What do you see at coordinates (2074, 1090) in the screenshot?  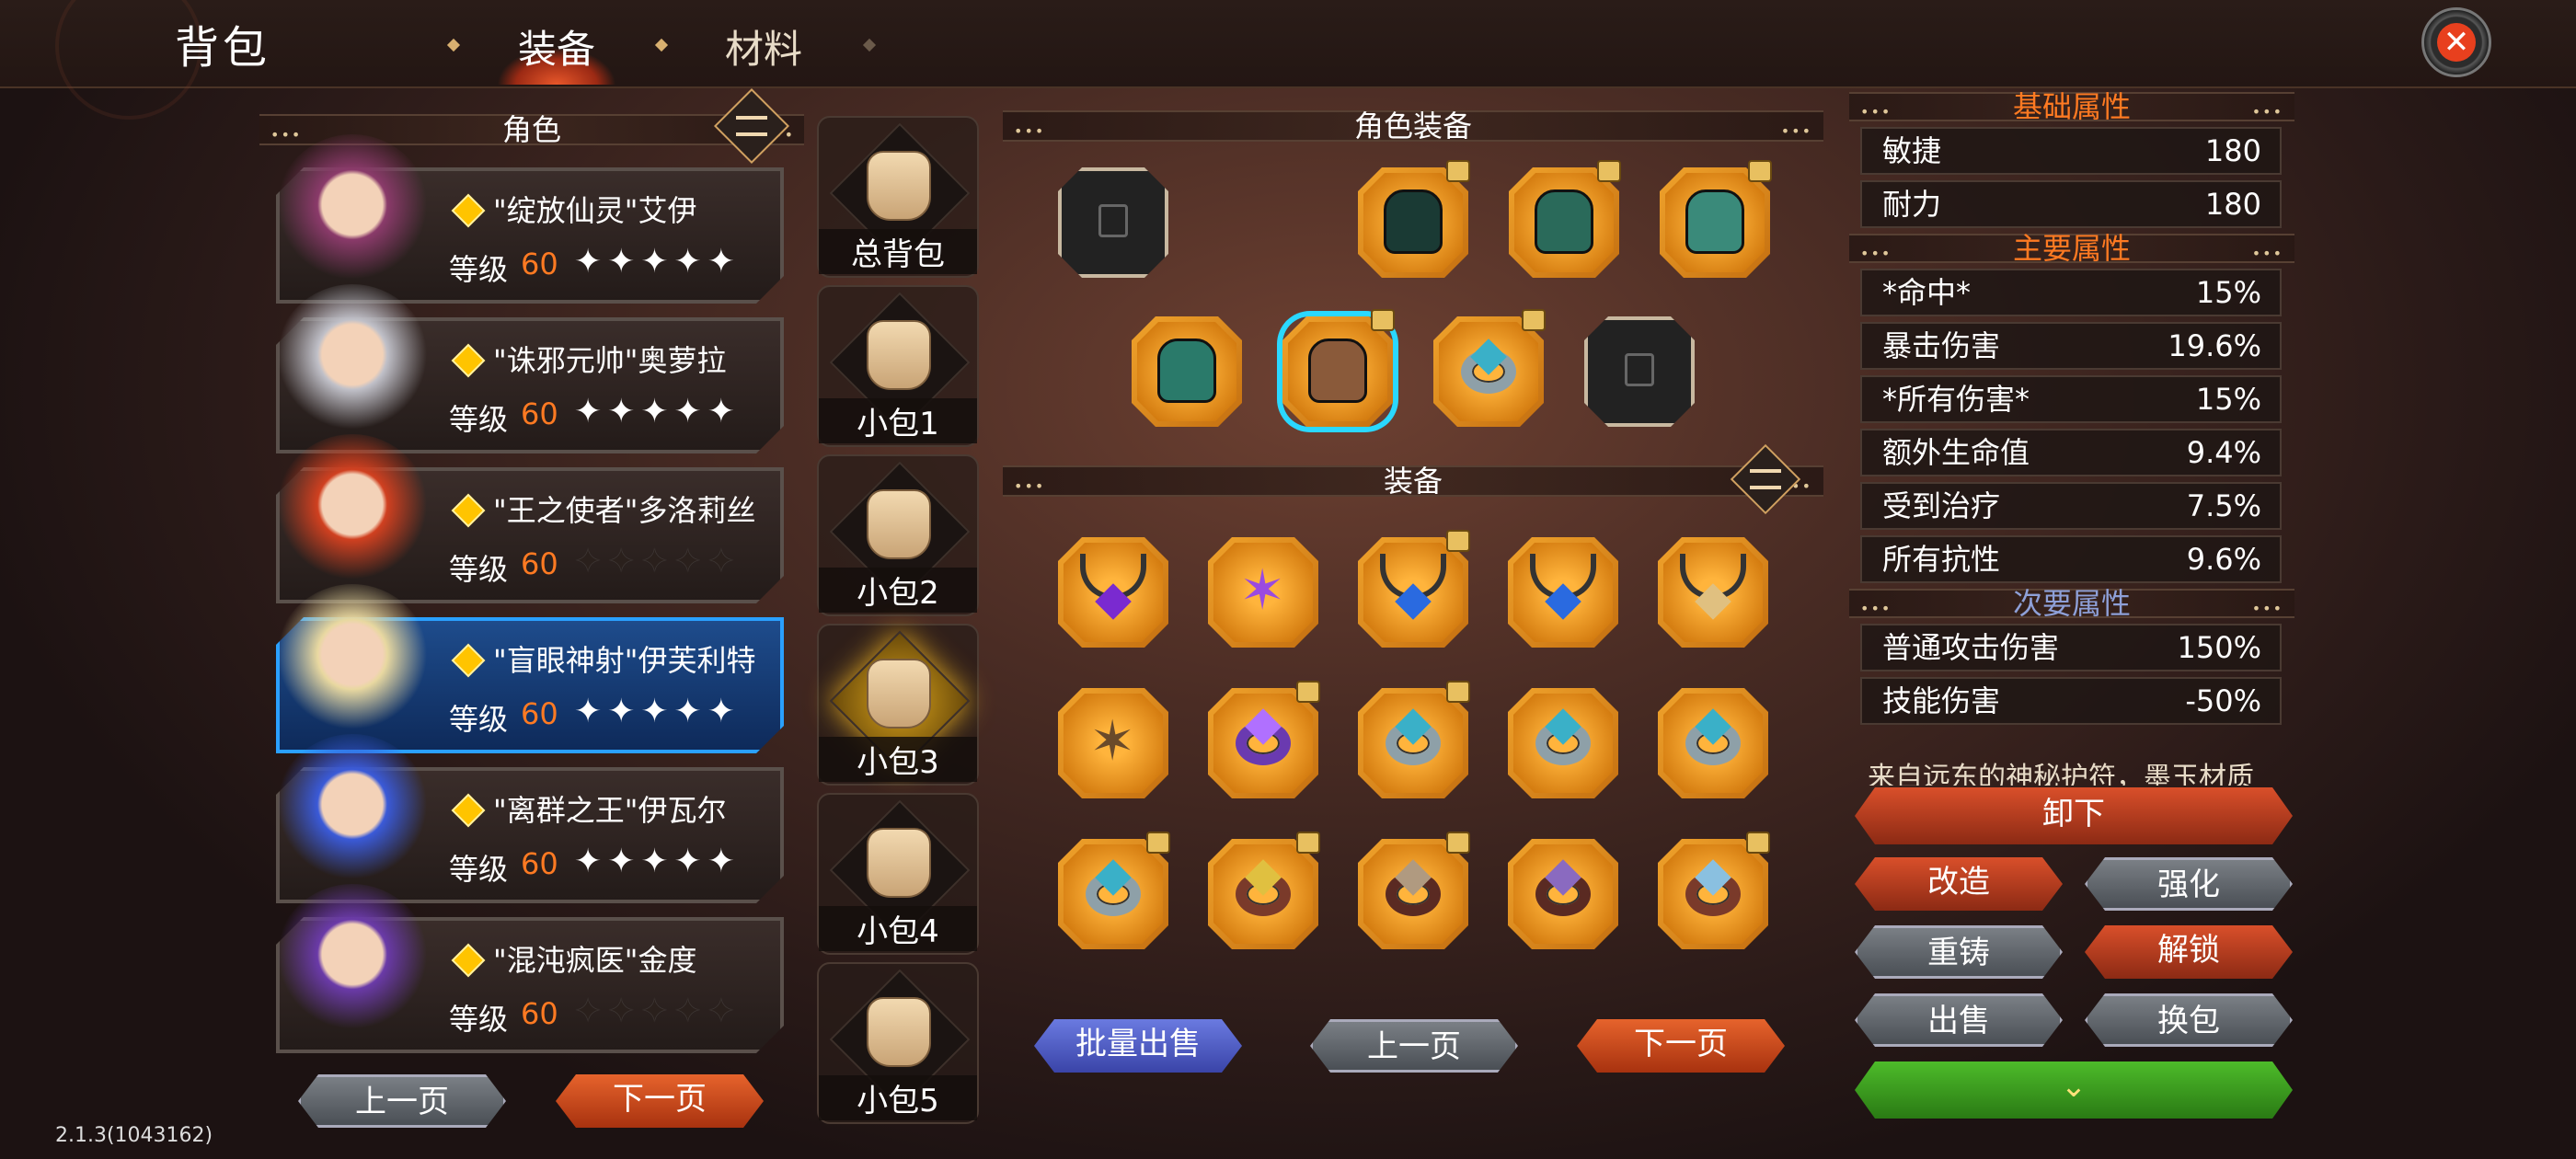 I see `expand-more-button: ⌄` at bounding box center [2074, 1090].